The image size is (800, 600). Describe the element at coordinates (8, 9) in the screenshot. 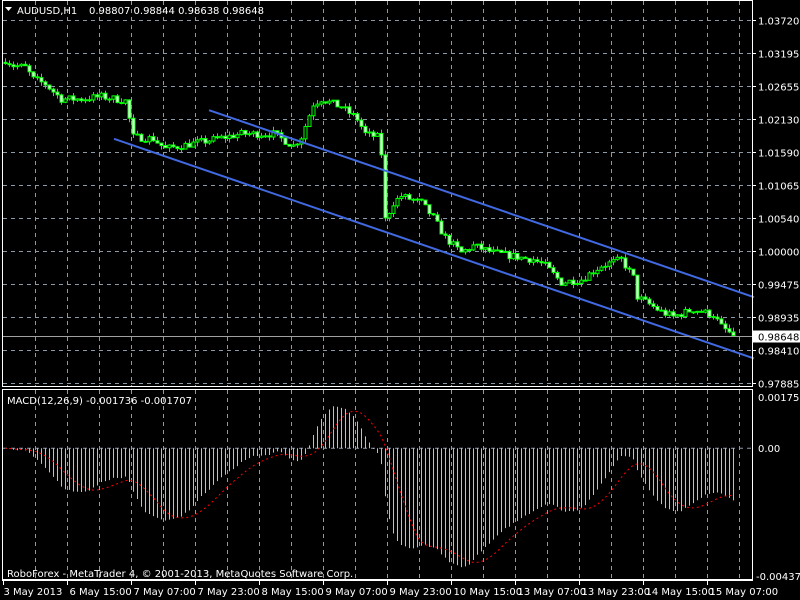

I see `dropdown-triangle-icon` at that location.